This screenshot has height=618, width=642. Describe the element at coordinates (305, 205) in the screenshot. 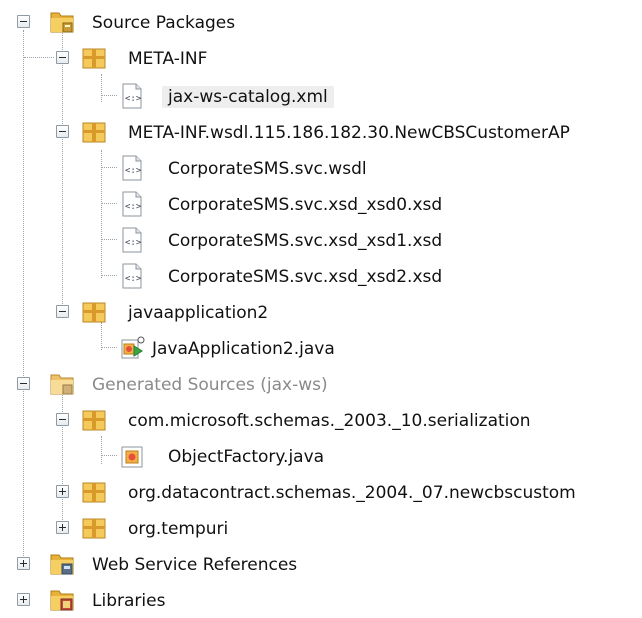

I see `tree-label: CorporateSMS.svc.xsd_xsd0.xsd` at that location.